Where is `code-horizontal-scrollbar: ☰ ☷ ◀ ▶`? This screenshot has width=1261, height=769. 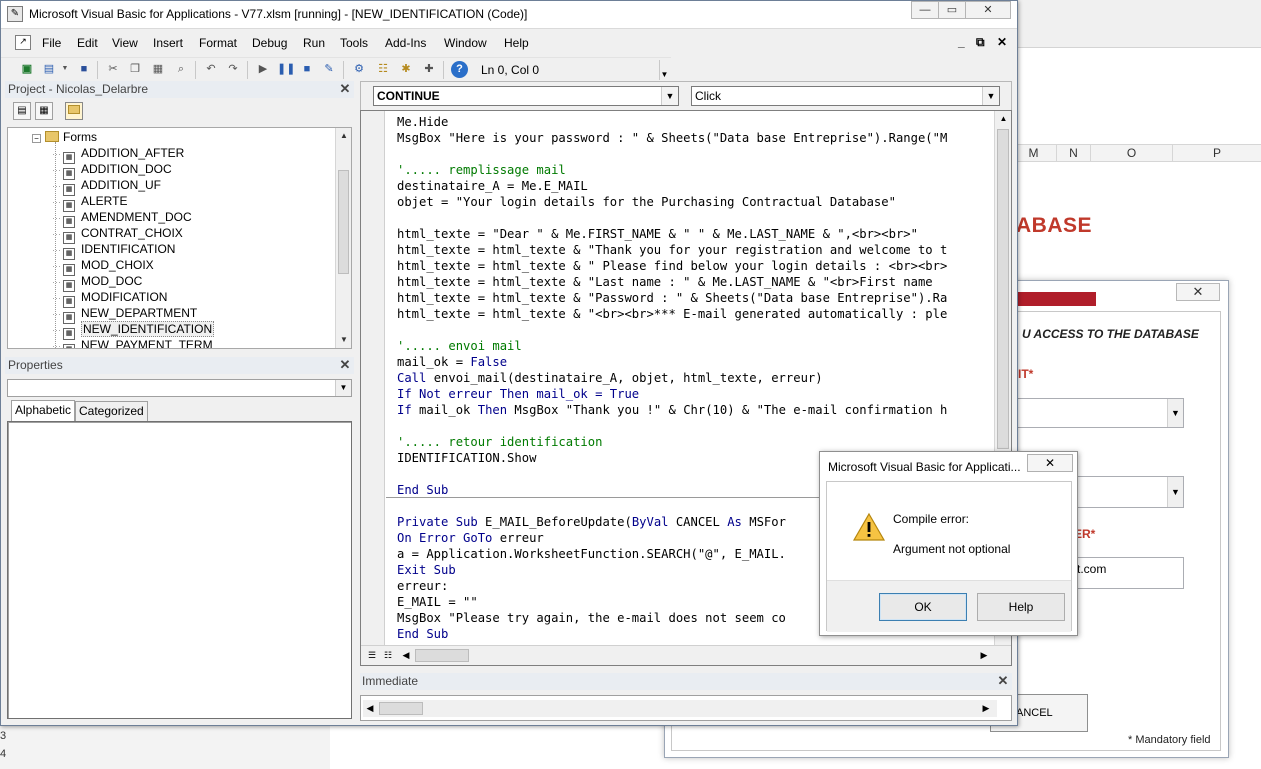 code-horizontal-scrollbar: ☰ ☷ ◀ ▶ is located at coordinates (686, 655).